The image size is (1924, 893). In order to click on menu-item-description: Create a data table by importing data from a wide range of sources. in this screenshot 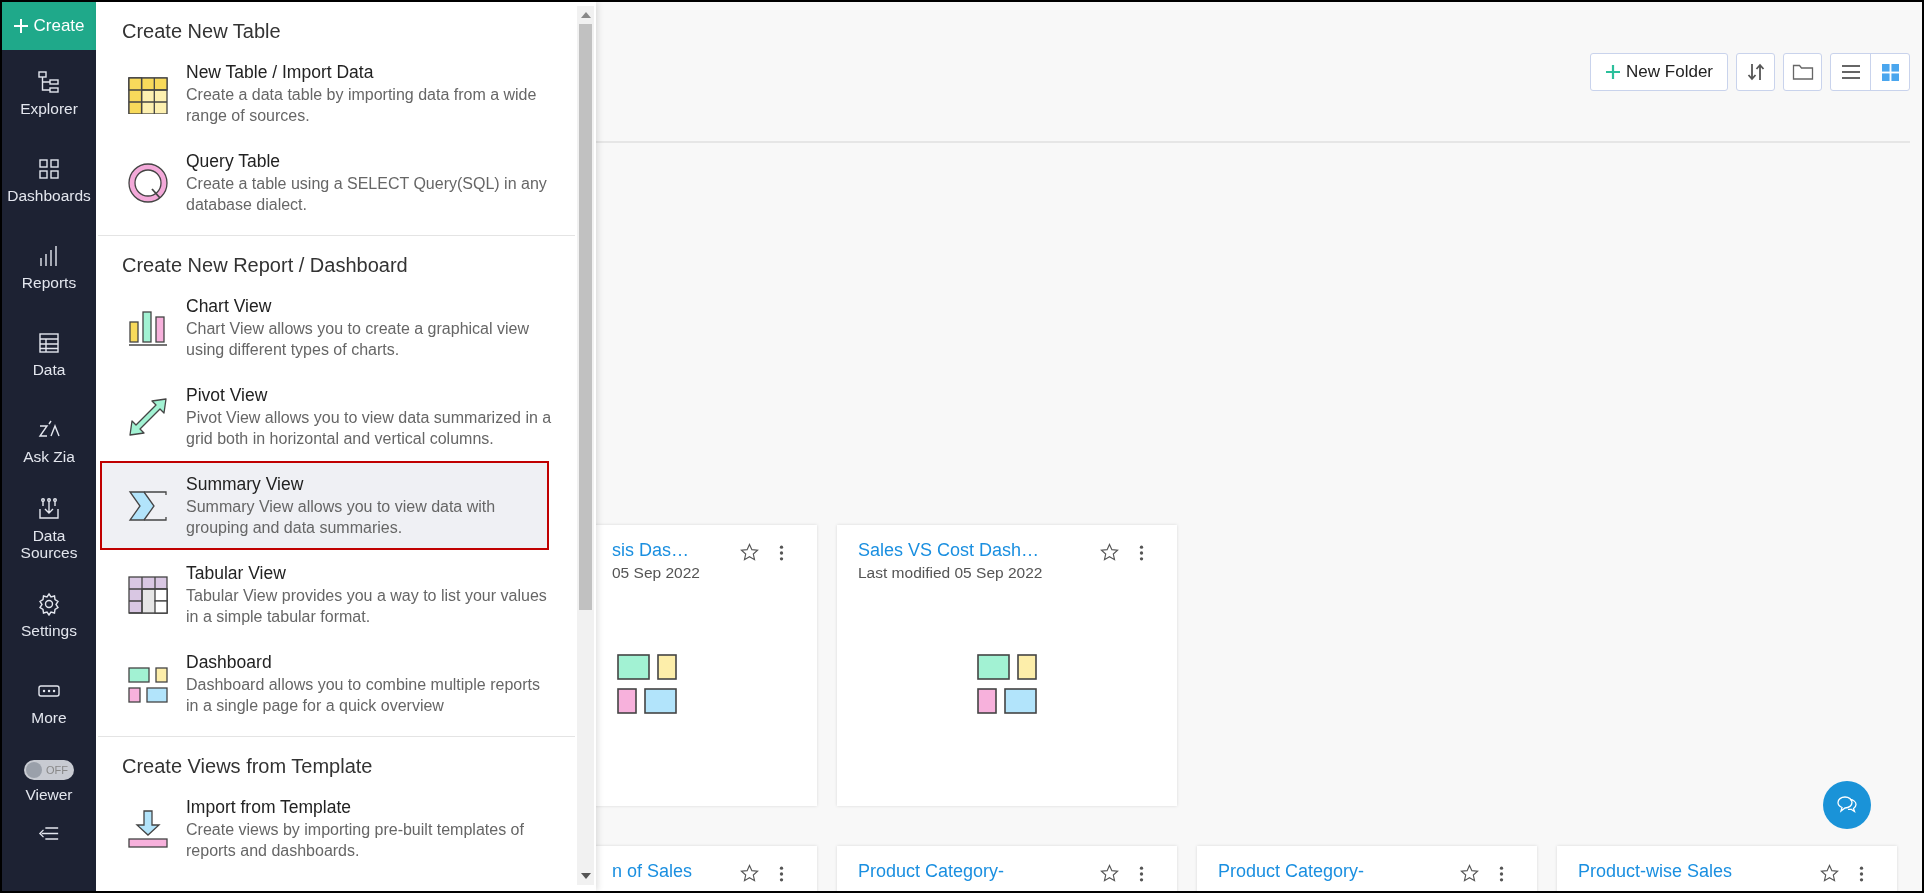, I will do `click(362, 105)`.